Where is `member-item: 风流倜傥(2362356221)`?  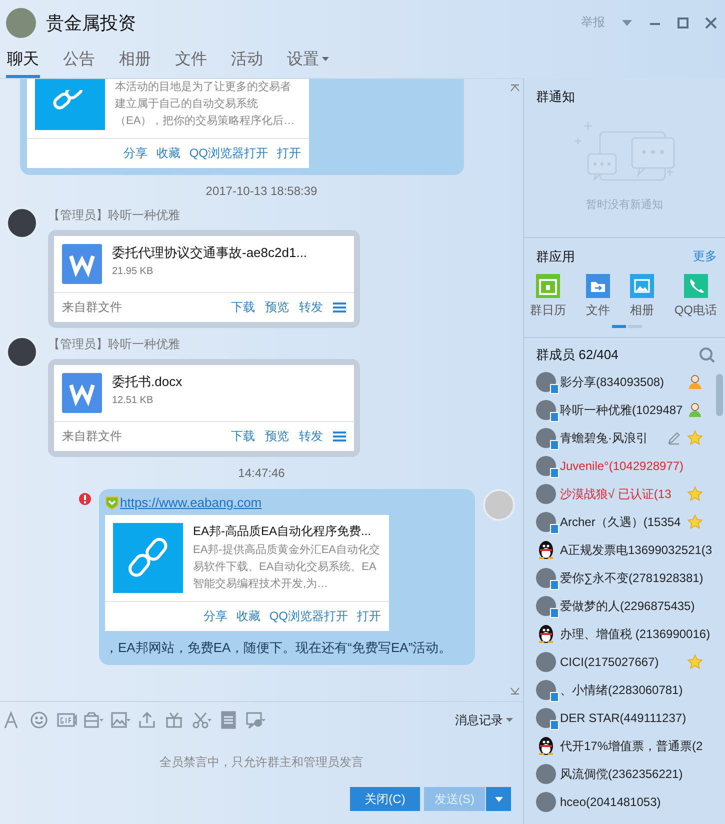
member-item: 风流倜傥(2362356221) is located at coordinates (625, 774).